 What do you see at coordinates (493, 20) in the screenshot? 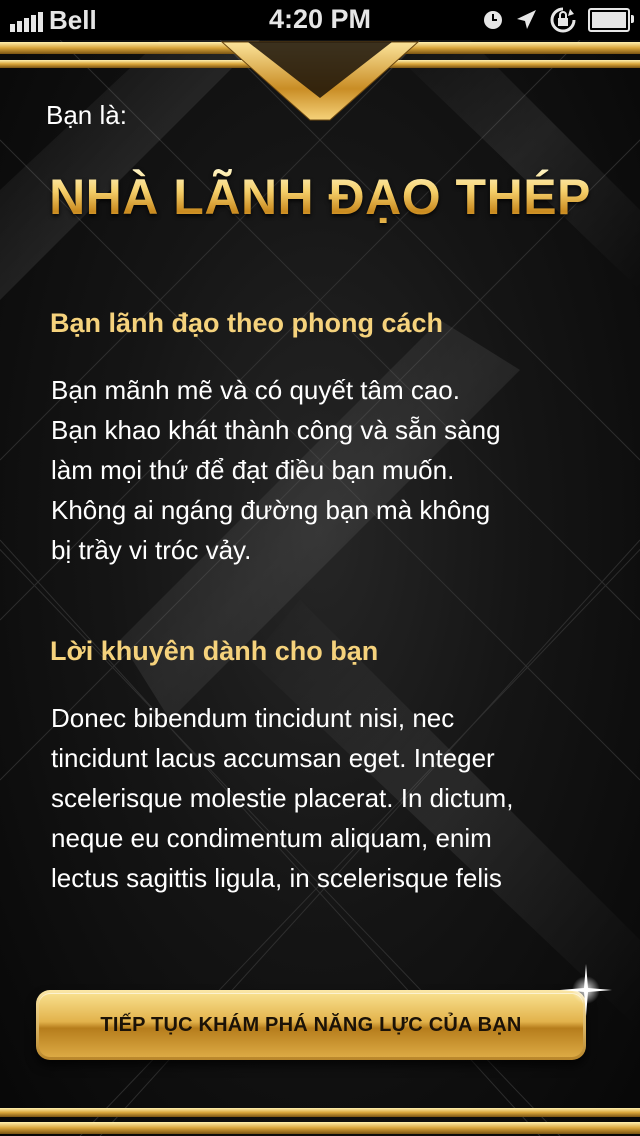
I see `alarm-clock-icon` at bounding box center [493, 20].